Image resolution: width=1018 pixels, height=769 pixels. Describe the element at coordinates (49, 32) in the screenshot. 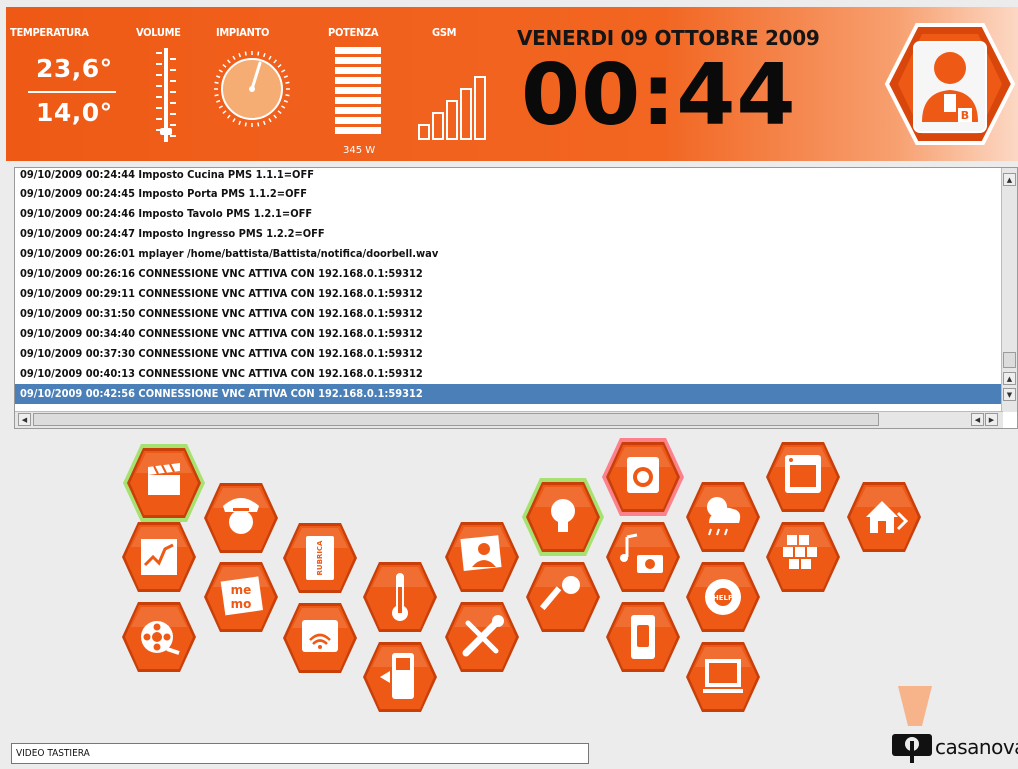

I see `temperature-label: TEMPERATURA` at that location.